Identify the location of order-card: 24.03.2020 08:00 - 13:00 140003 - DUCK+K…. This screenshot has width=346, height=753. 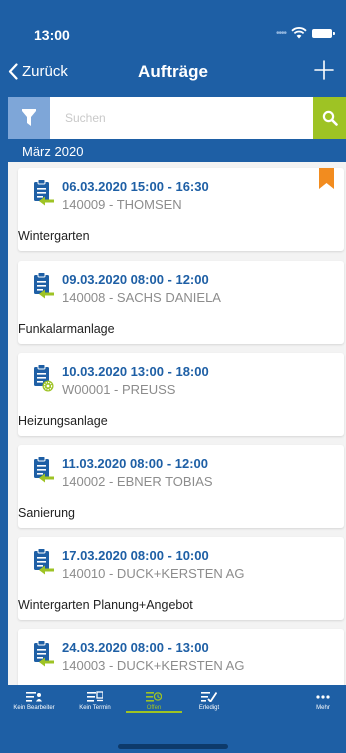
(181, 657).